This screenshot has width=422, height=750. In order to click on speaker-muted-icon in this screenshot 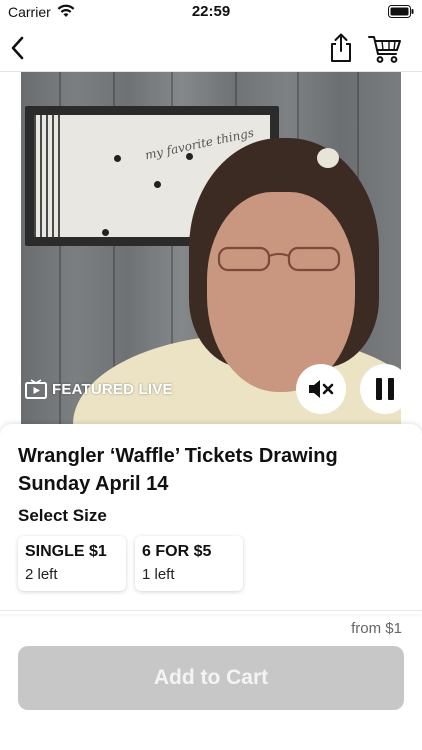, I will do `click(321, 389)`.